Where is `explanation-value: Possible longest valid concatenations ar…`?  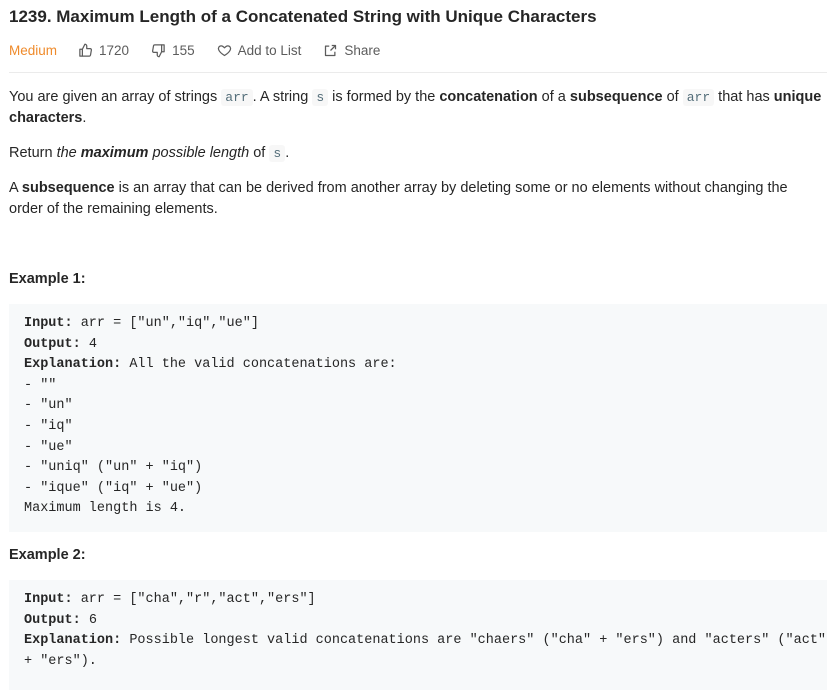 explanation-value: Possible longest valid concatenations ar… is located at coordinates (474, 641).